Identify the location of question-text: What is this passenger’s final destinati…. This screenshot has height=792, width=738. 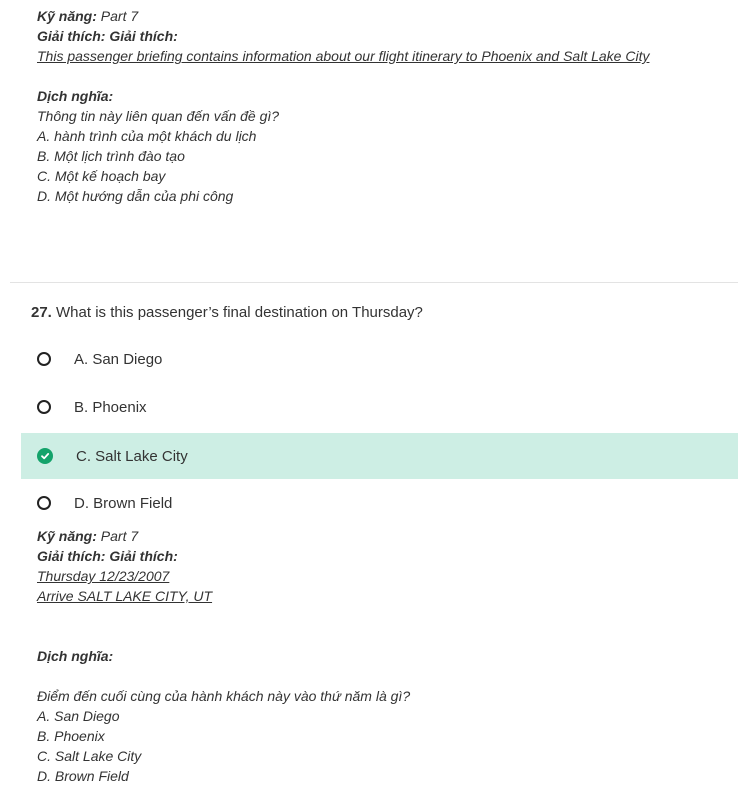
(237, 312).